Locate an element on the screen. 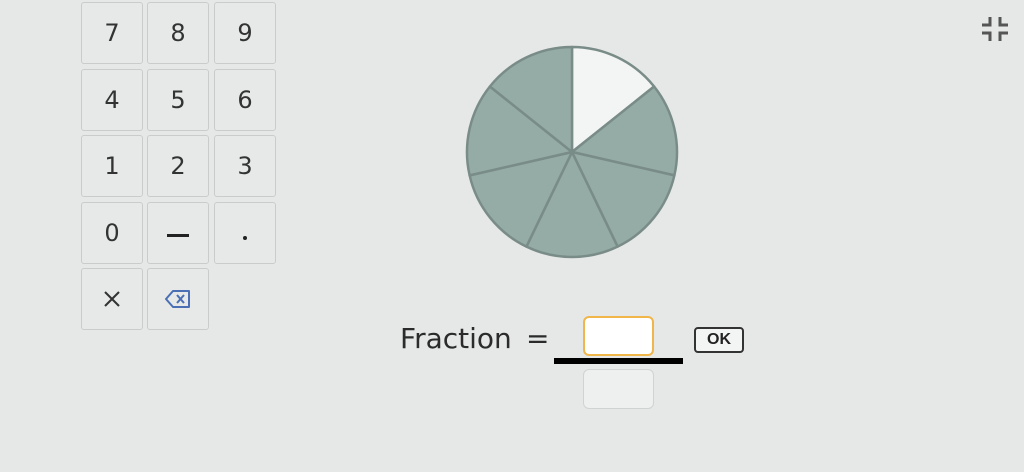 The image size is (1024, 472). numerator-input is located at coordinates (618, 336).